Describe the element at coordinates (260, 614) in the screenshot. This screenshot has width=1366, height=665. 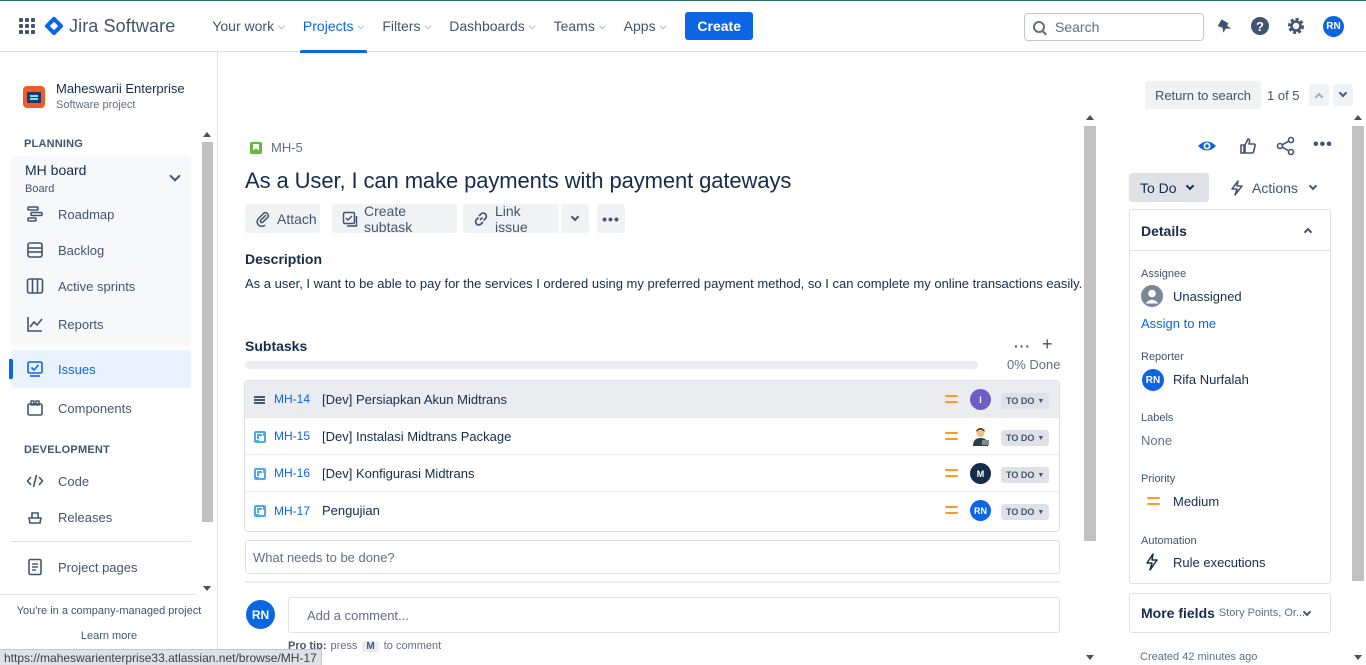
I see `commenter-avatar: RN` at that location.